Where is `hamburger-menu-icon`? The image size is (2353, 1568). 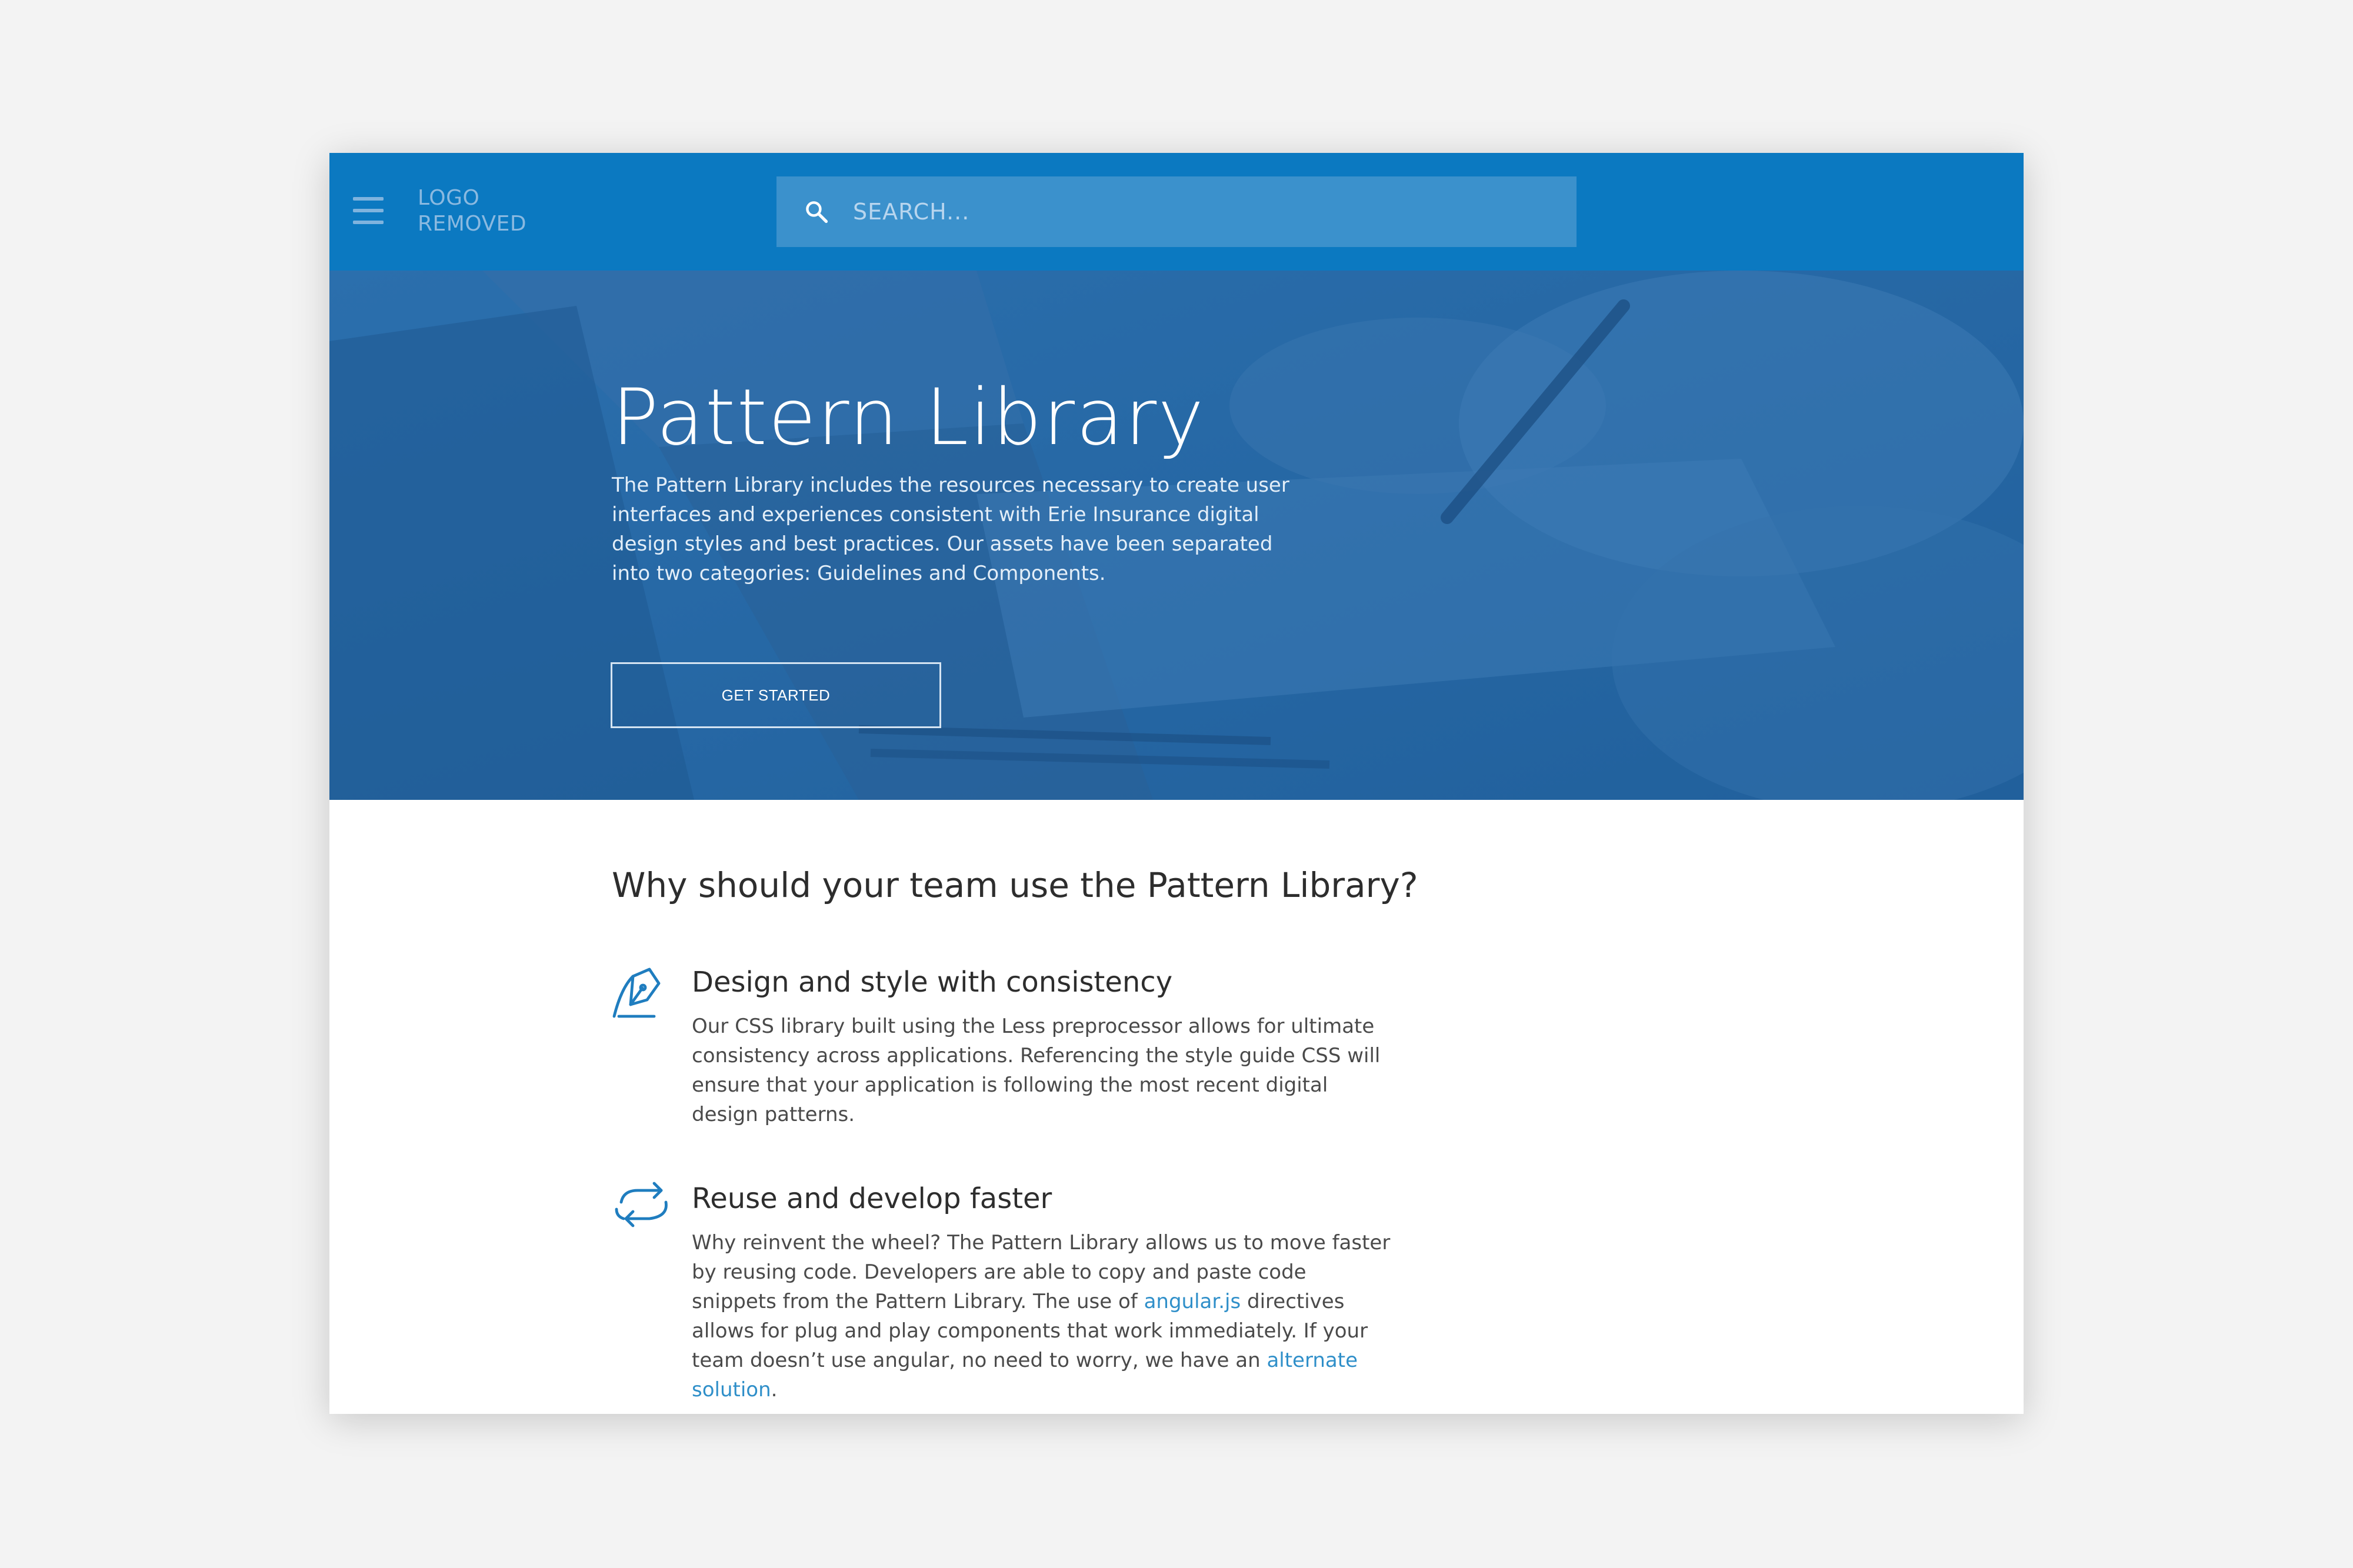 hamburger-menu-icon is located at coordinates (369, 210).